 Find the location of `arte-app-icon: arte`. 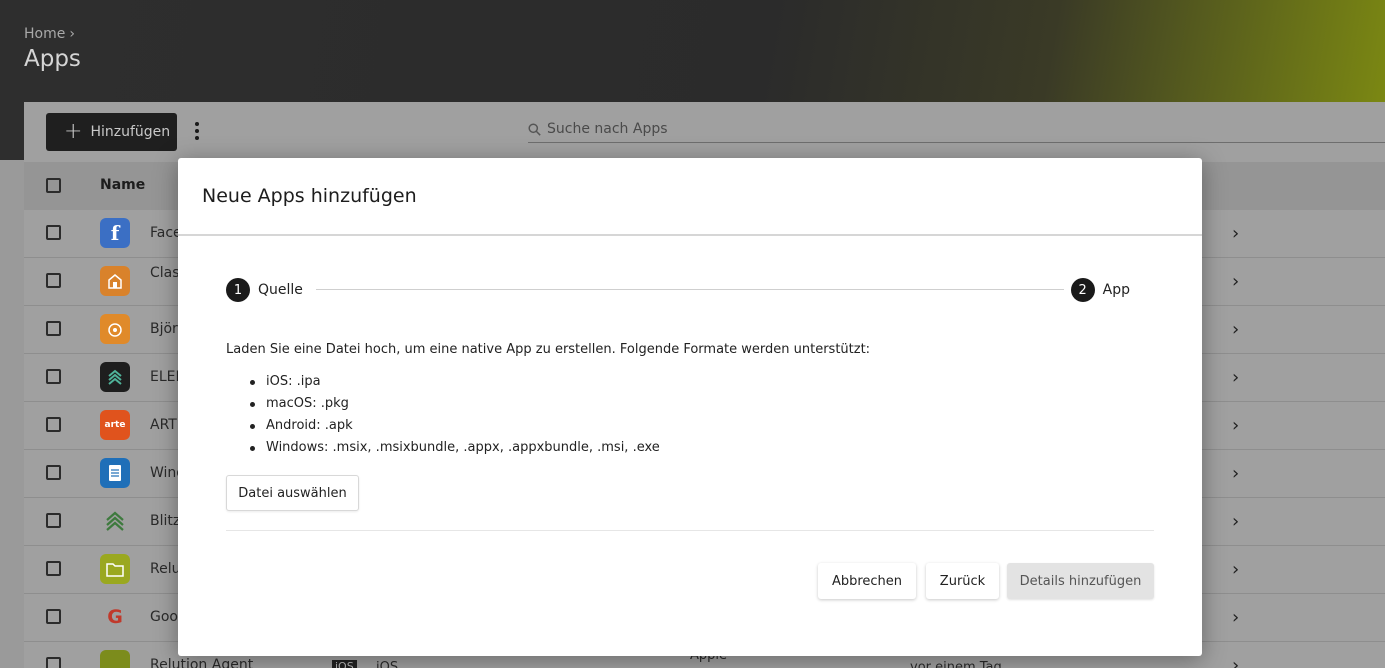

arte-app-icon: arte is located at coordinates (115, 425).